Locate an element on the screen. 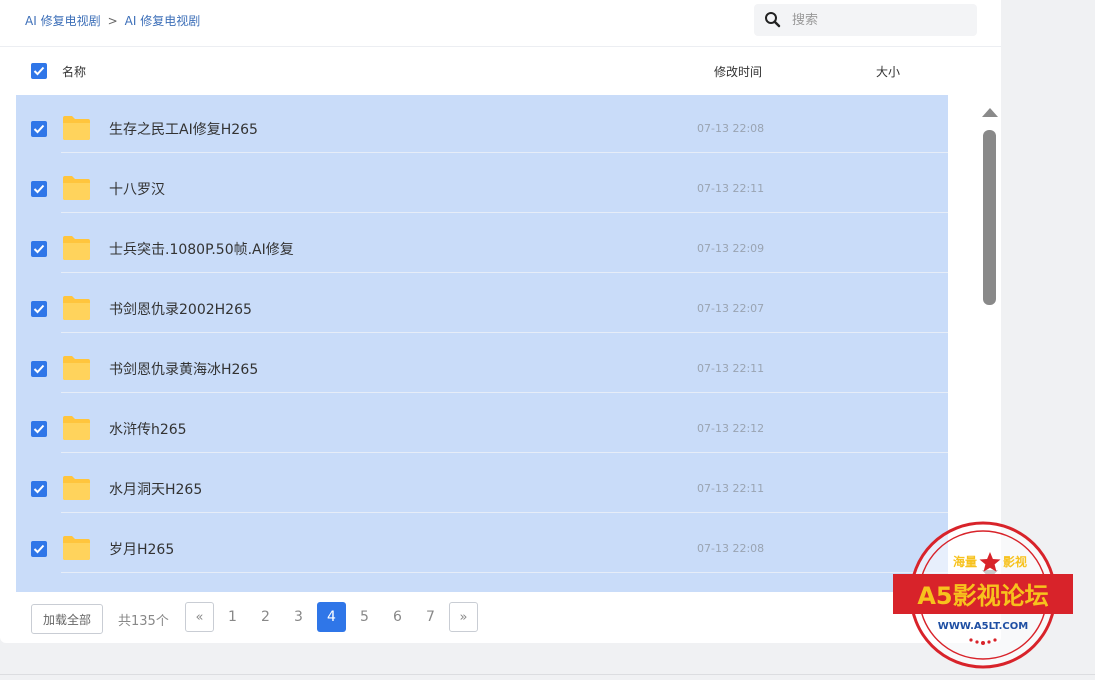  search-icon is located at coordinates (773, 20).